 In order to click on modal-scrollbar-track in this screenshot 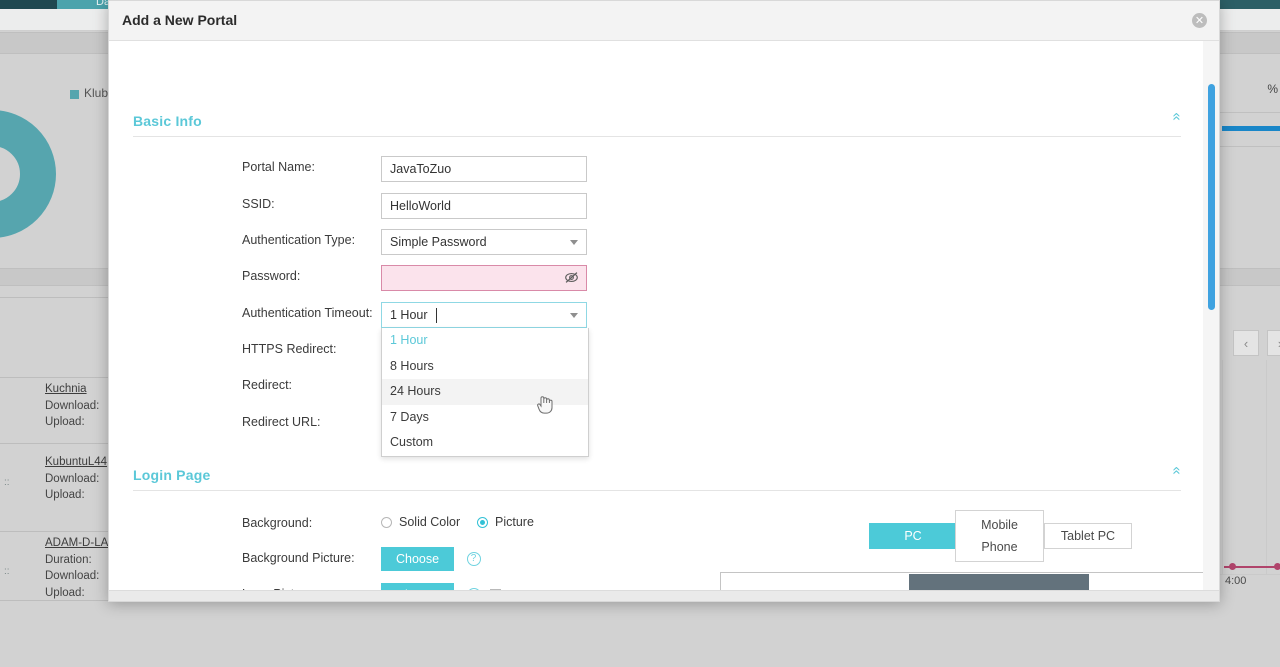, I will do `click(1211, 321)`.